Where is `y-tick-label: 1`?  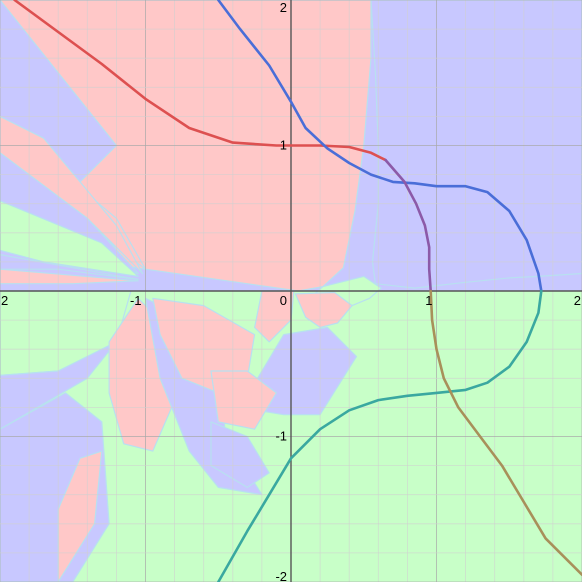 y-tick-label: 1 is located at coordinates (283, 145).